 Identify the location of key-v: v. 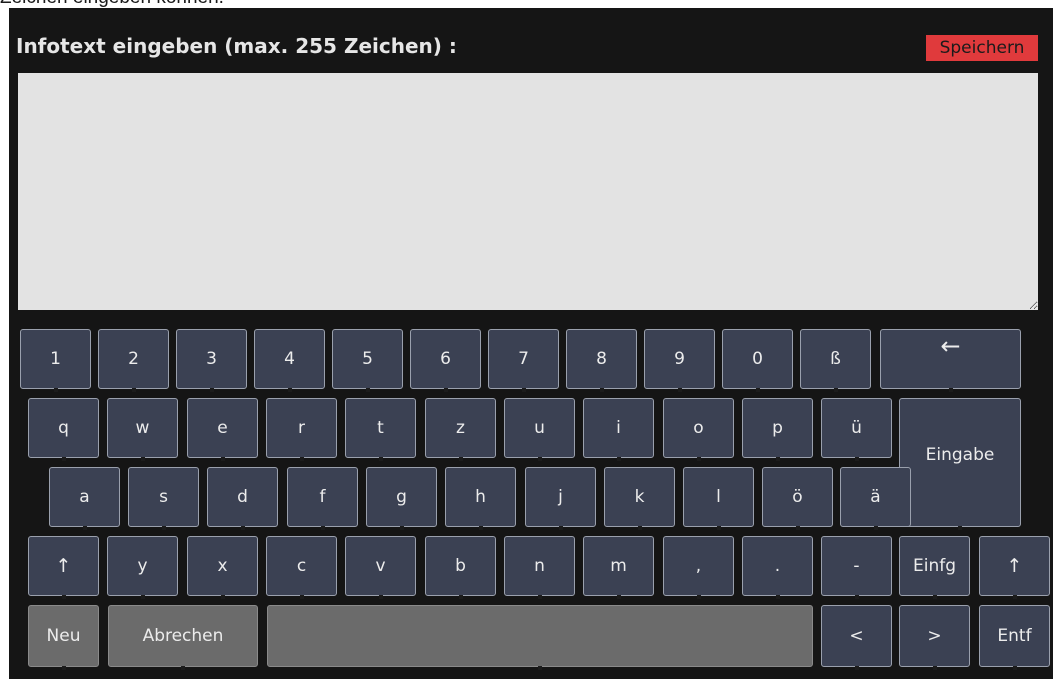
(380, 567).